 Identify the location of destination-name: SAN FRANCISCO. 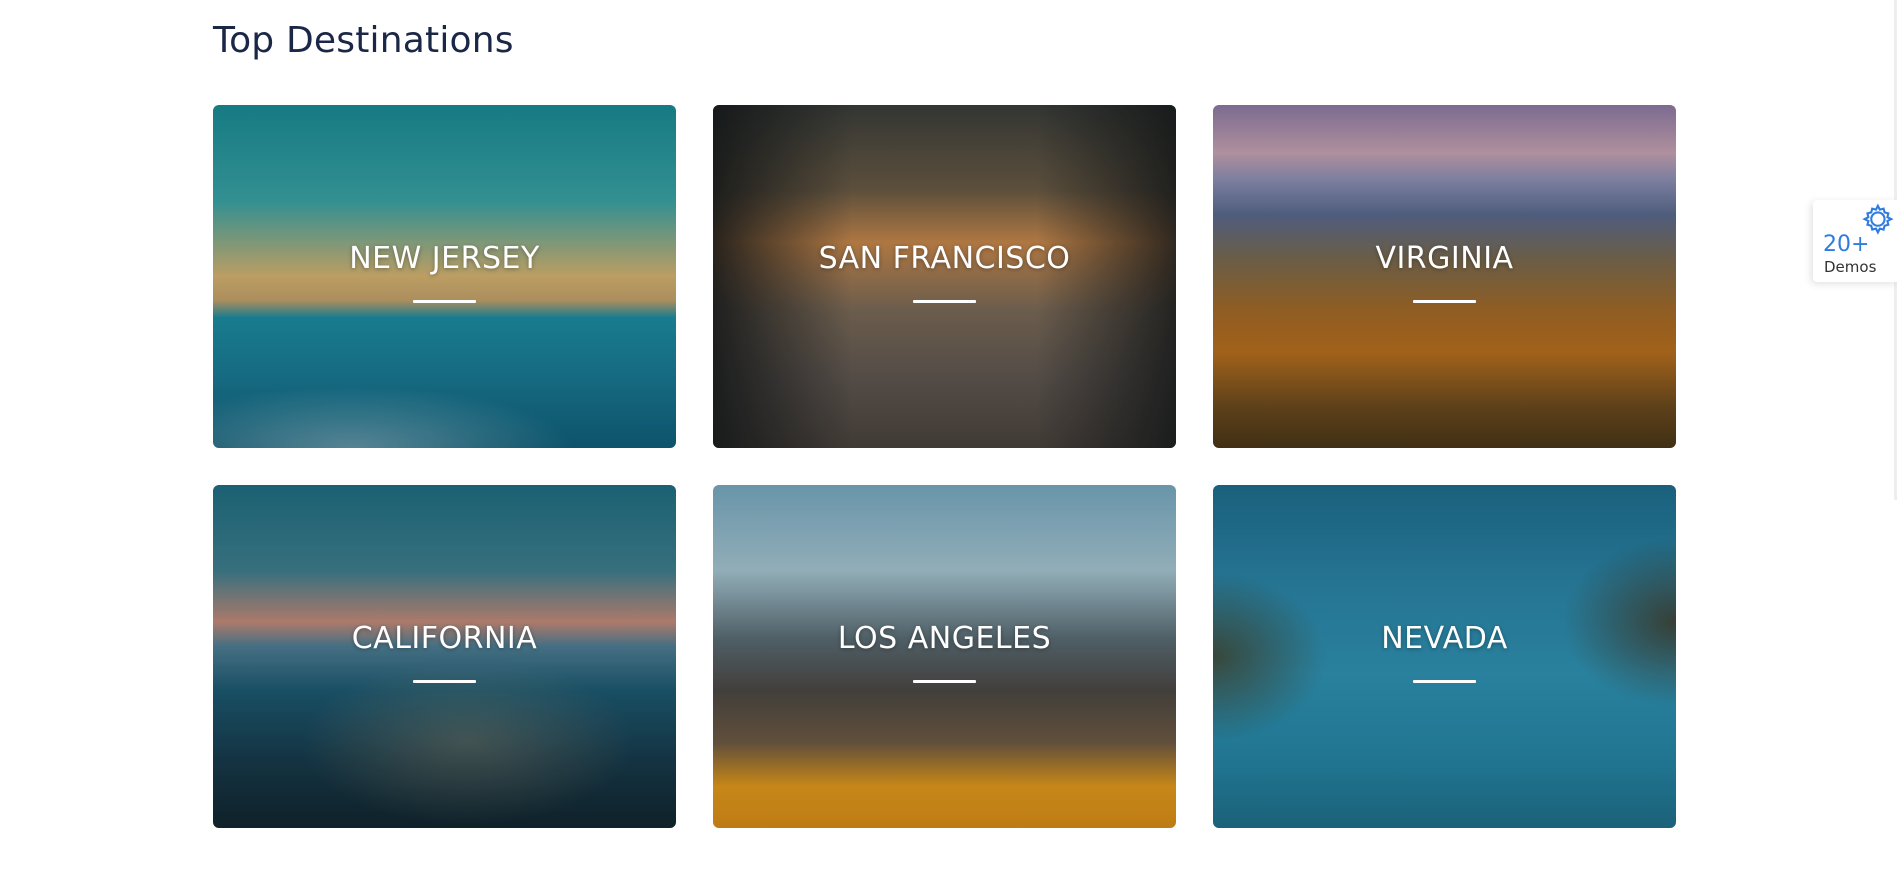
(944, 258).